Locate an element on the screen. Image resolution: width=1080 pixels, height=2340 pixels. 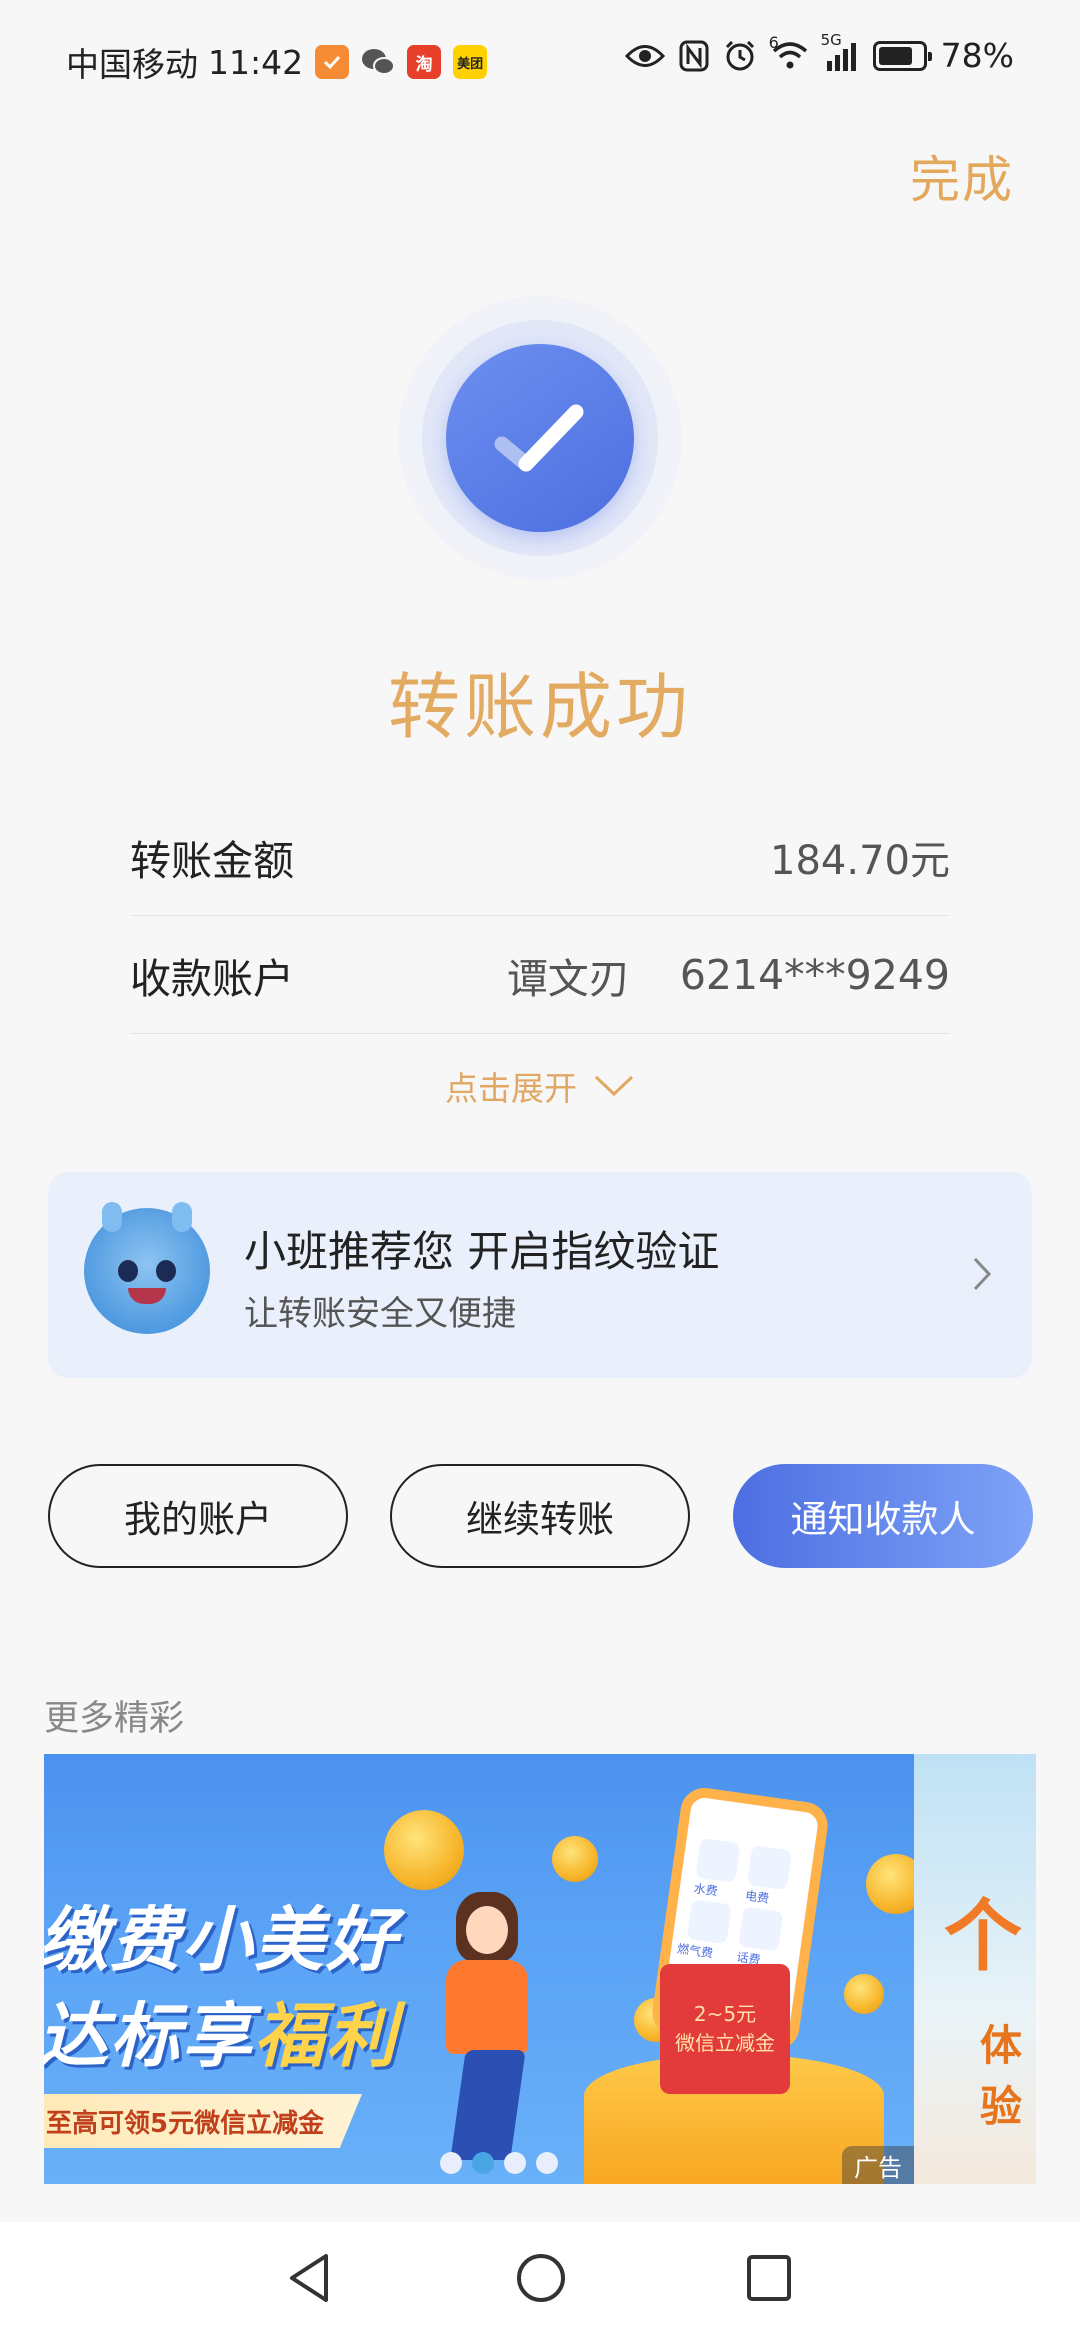
girl-illustration-body is located at coordinates (487, 2007).